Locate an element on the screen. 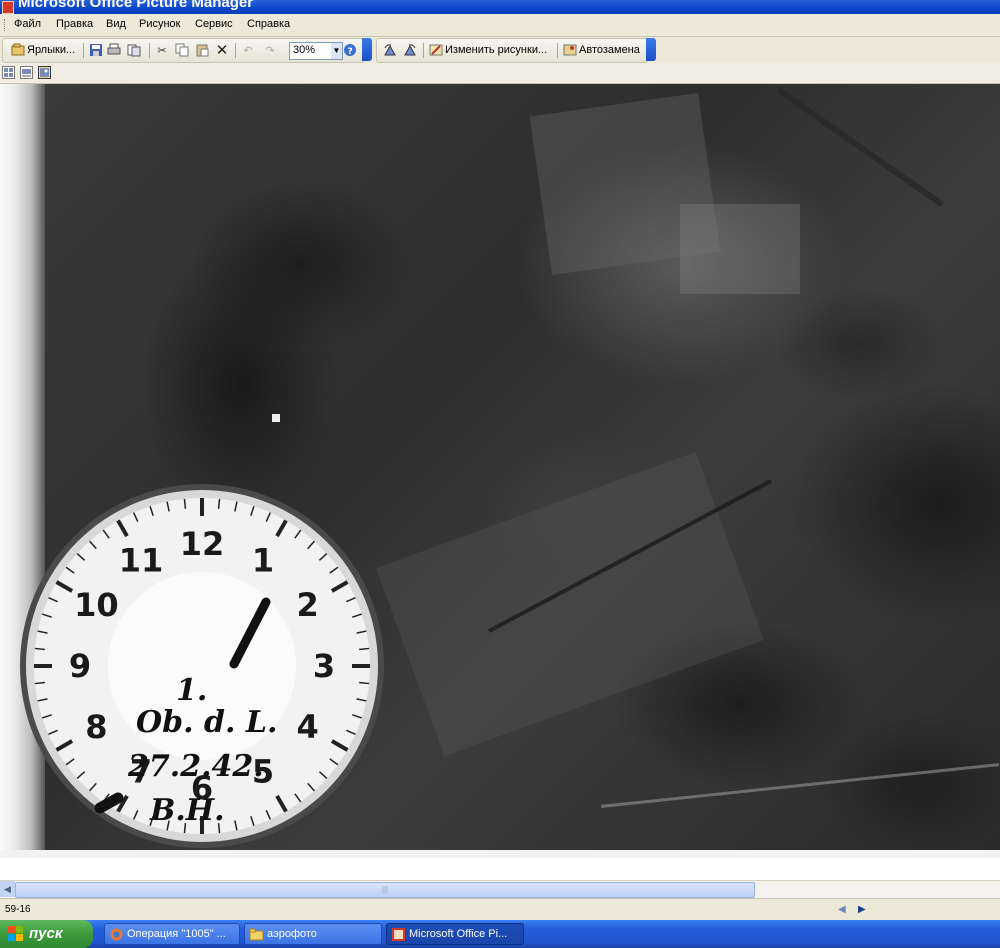 The width and height of the screenshot is (1000, 948). clock-numeral: 2 is located at coordinates (308, 605).